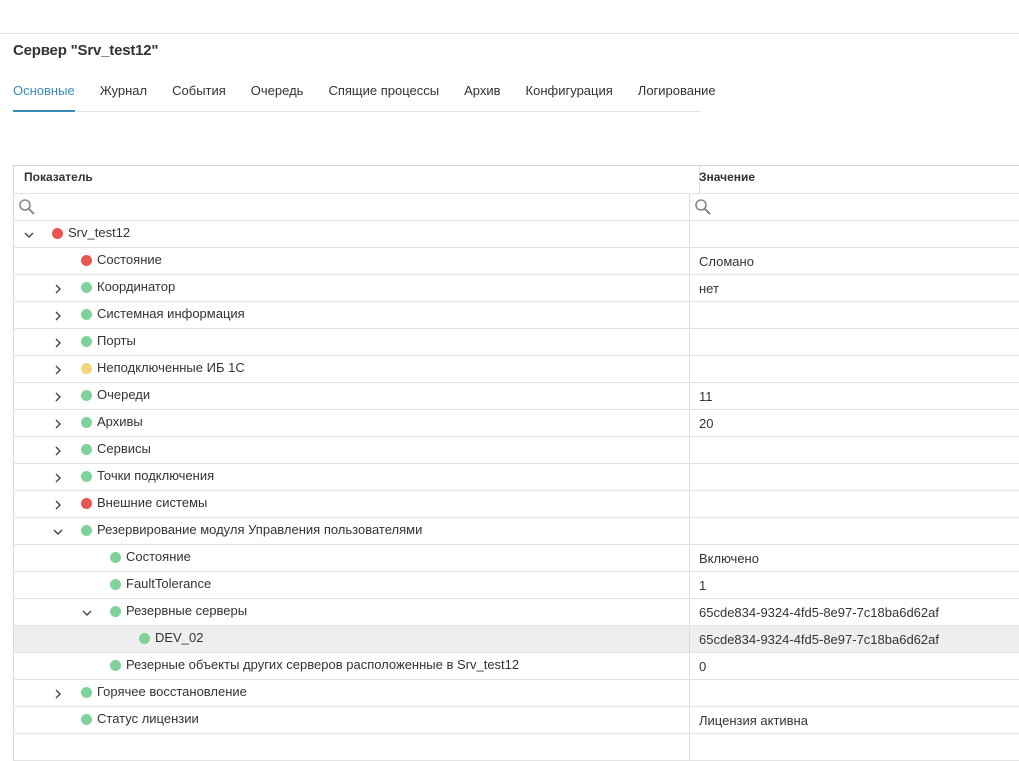  I want to click on row-label: Системная информация, so click(171, 313).